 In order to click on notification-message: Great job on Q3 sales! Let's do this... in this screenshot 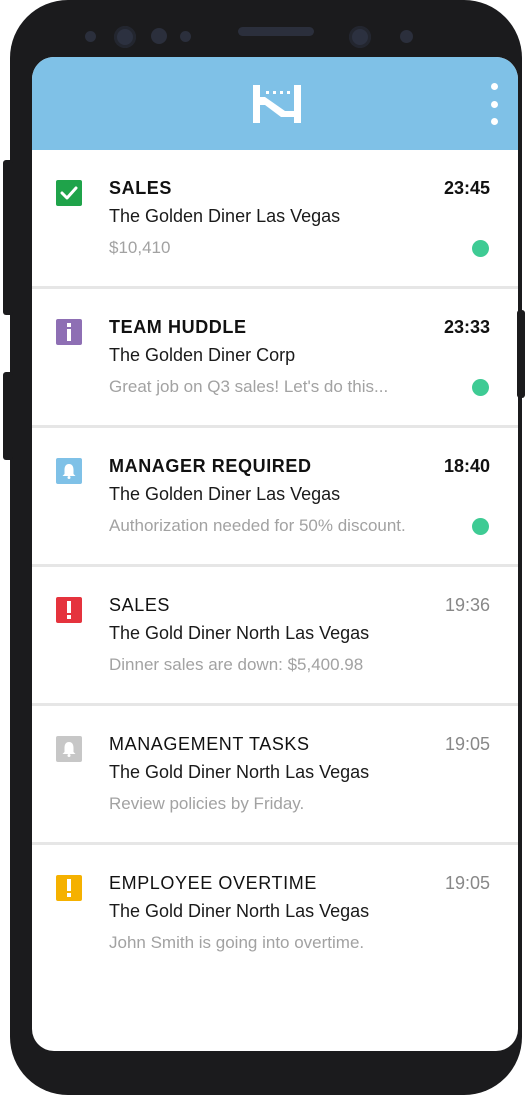, I will do `click(249, 386)`.